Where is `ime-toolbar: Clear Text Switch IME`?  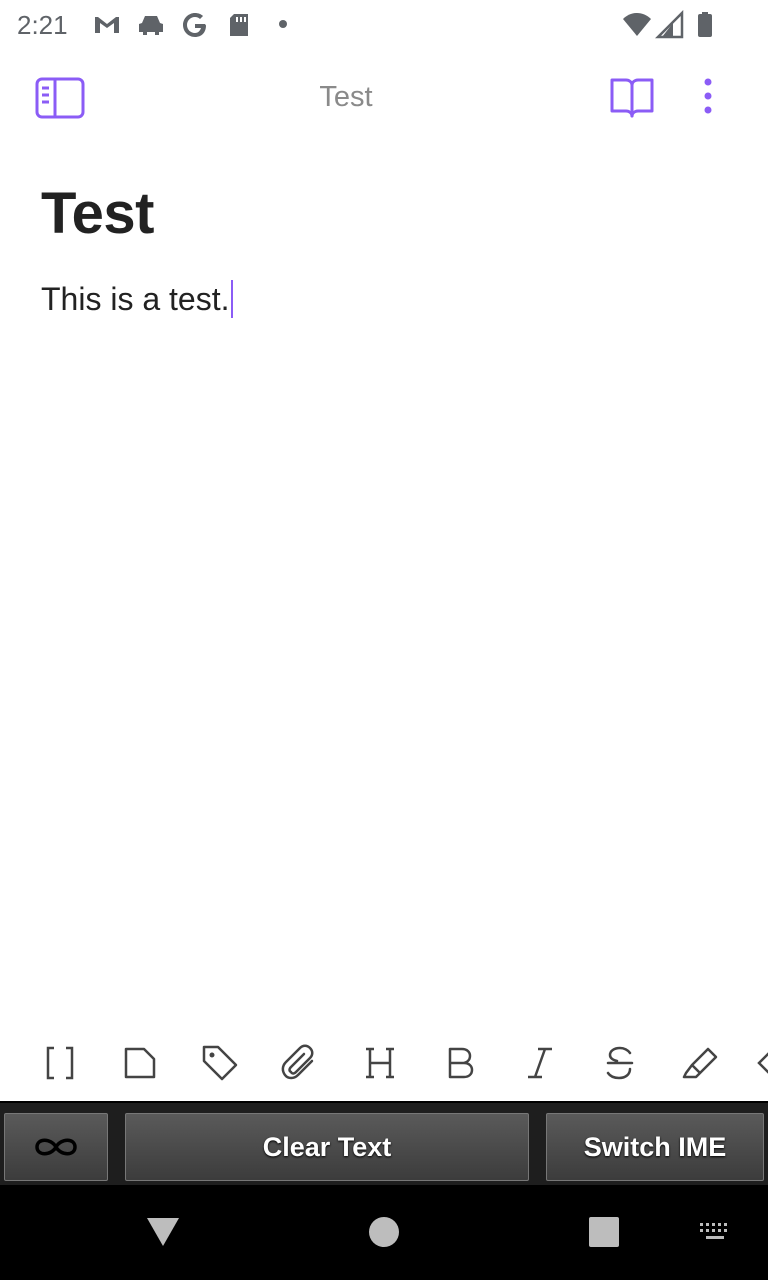
ime-toolbar: Clear Text Switch IME is located at coordinates (384, 1144).